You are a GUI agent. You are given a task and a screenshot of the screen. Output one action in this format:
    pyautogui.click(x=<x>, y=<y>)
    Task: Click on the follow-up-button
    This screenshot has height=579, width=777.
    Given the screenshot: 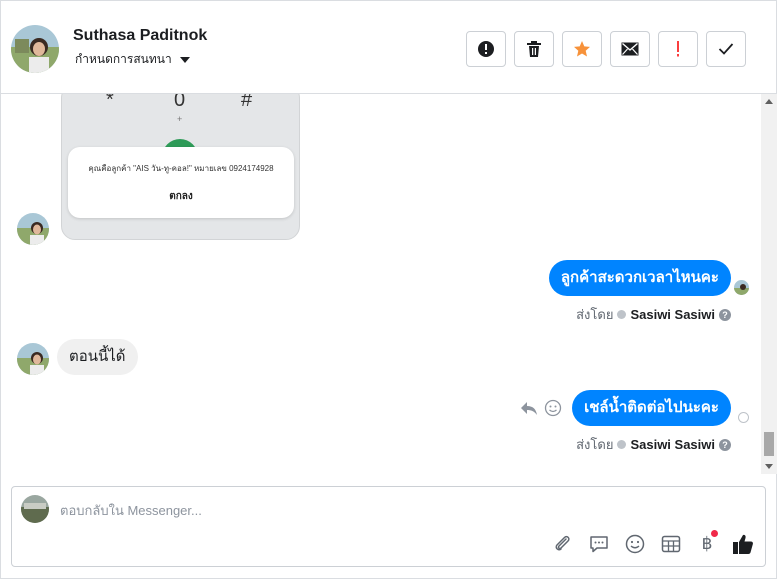 What is the action you would take?
    pyautogui.click(x=678, y=49)
    